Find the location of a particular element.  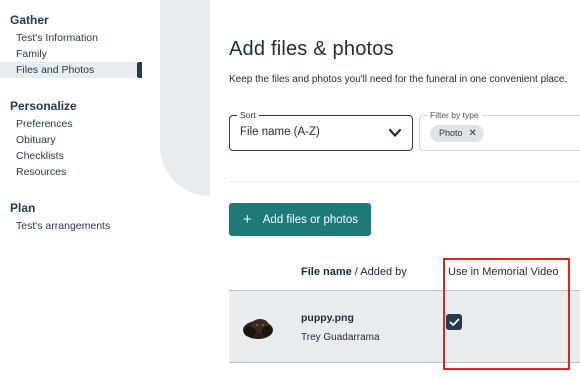

sidebar-item-family: Family is located at coordinates (71, 54).